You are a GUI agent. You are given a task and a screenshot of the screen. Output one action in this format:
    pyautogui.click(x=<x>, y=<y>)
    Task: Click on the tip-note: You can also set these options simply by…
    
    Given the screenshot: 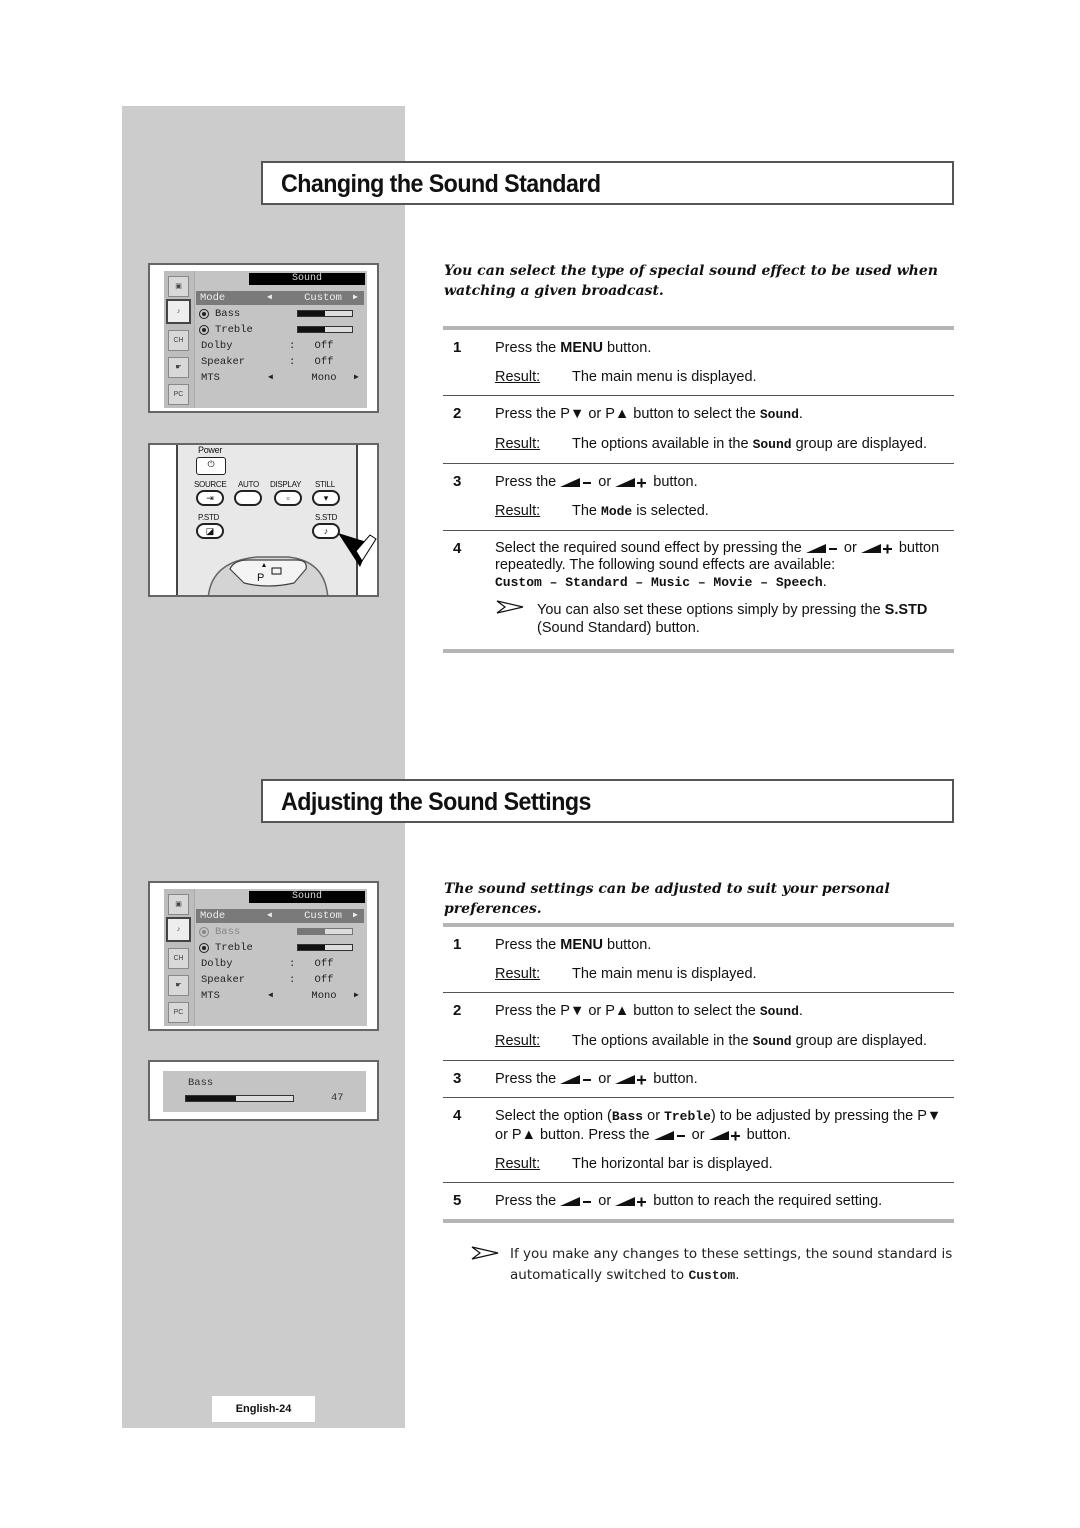 What is the action you would take?
    pyautogui.click(x=724, y=618)
    